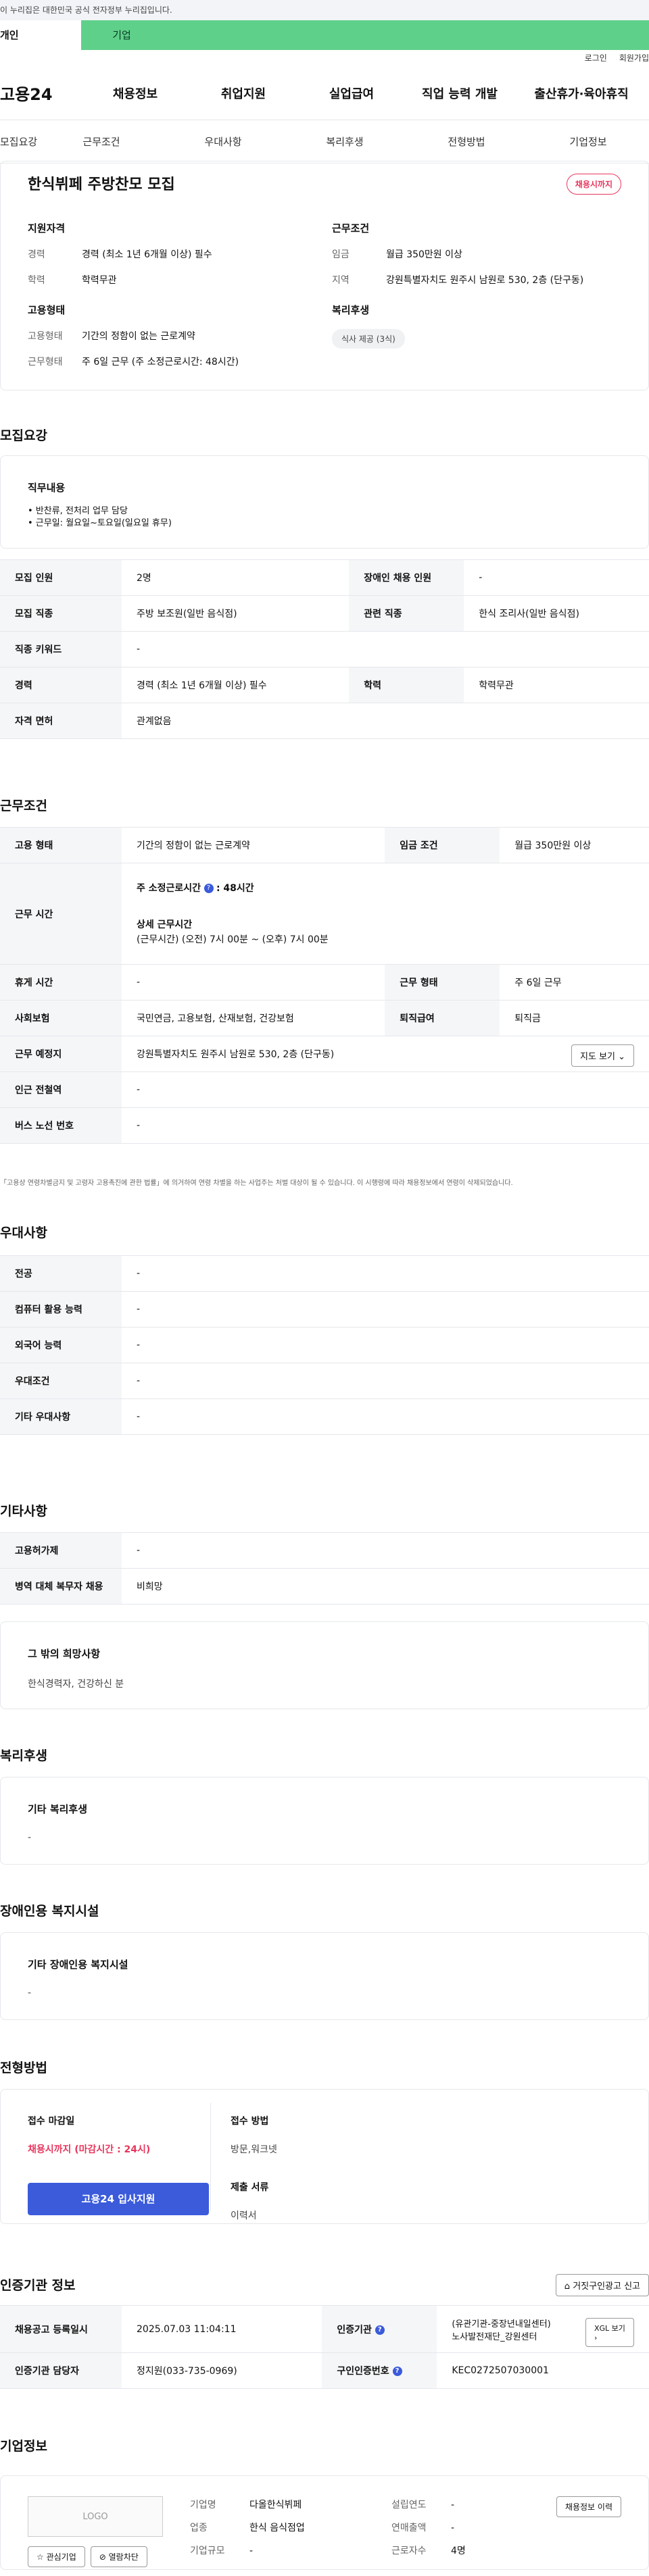 The width and height of the screenshot is (649, 2576). I want to click on th: 기타 우대사항, so click(61, 1416).